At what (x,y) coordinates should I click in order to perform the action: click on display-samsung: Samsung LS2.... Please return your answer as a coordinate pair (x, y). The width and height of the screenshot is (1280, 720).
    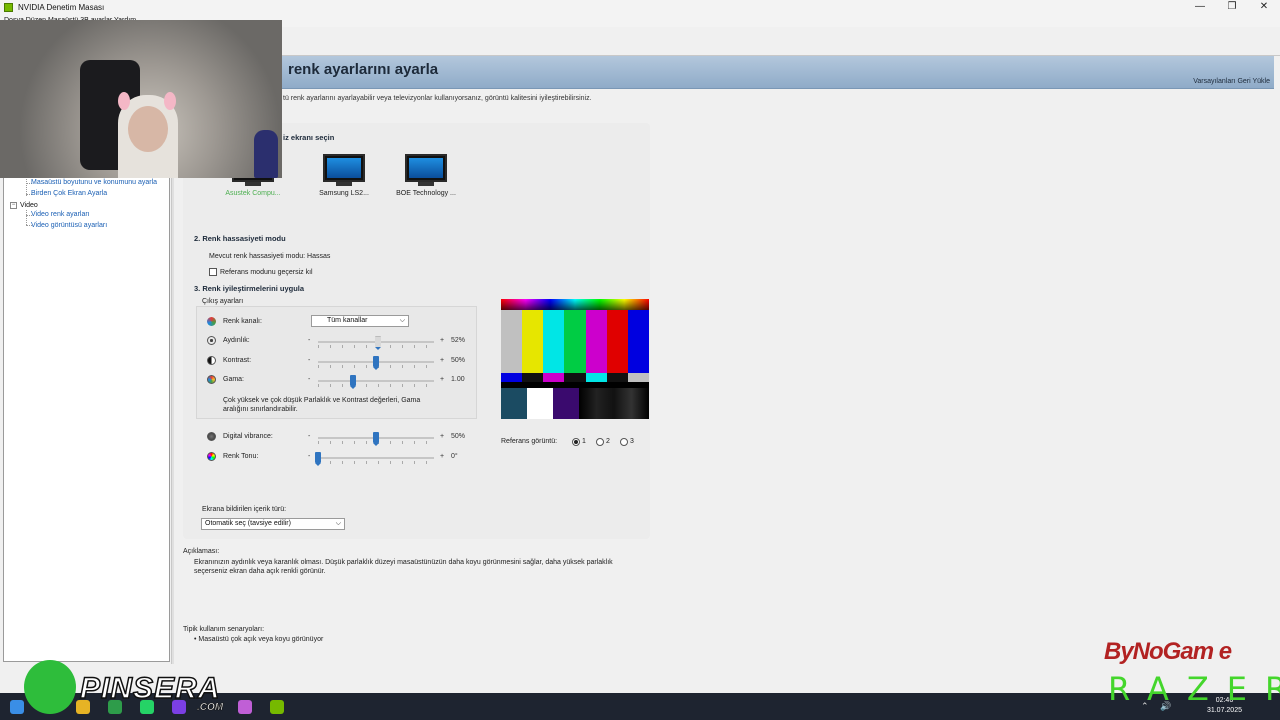
    Looking at the image, I should click on (344, 175).